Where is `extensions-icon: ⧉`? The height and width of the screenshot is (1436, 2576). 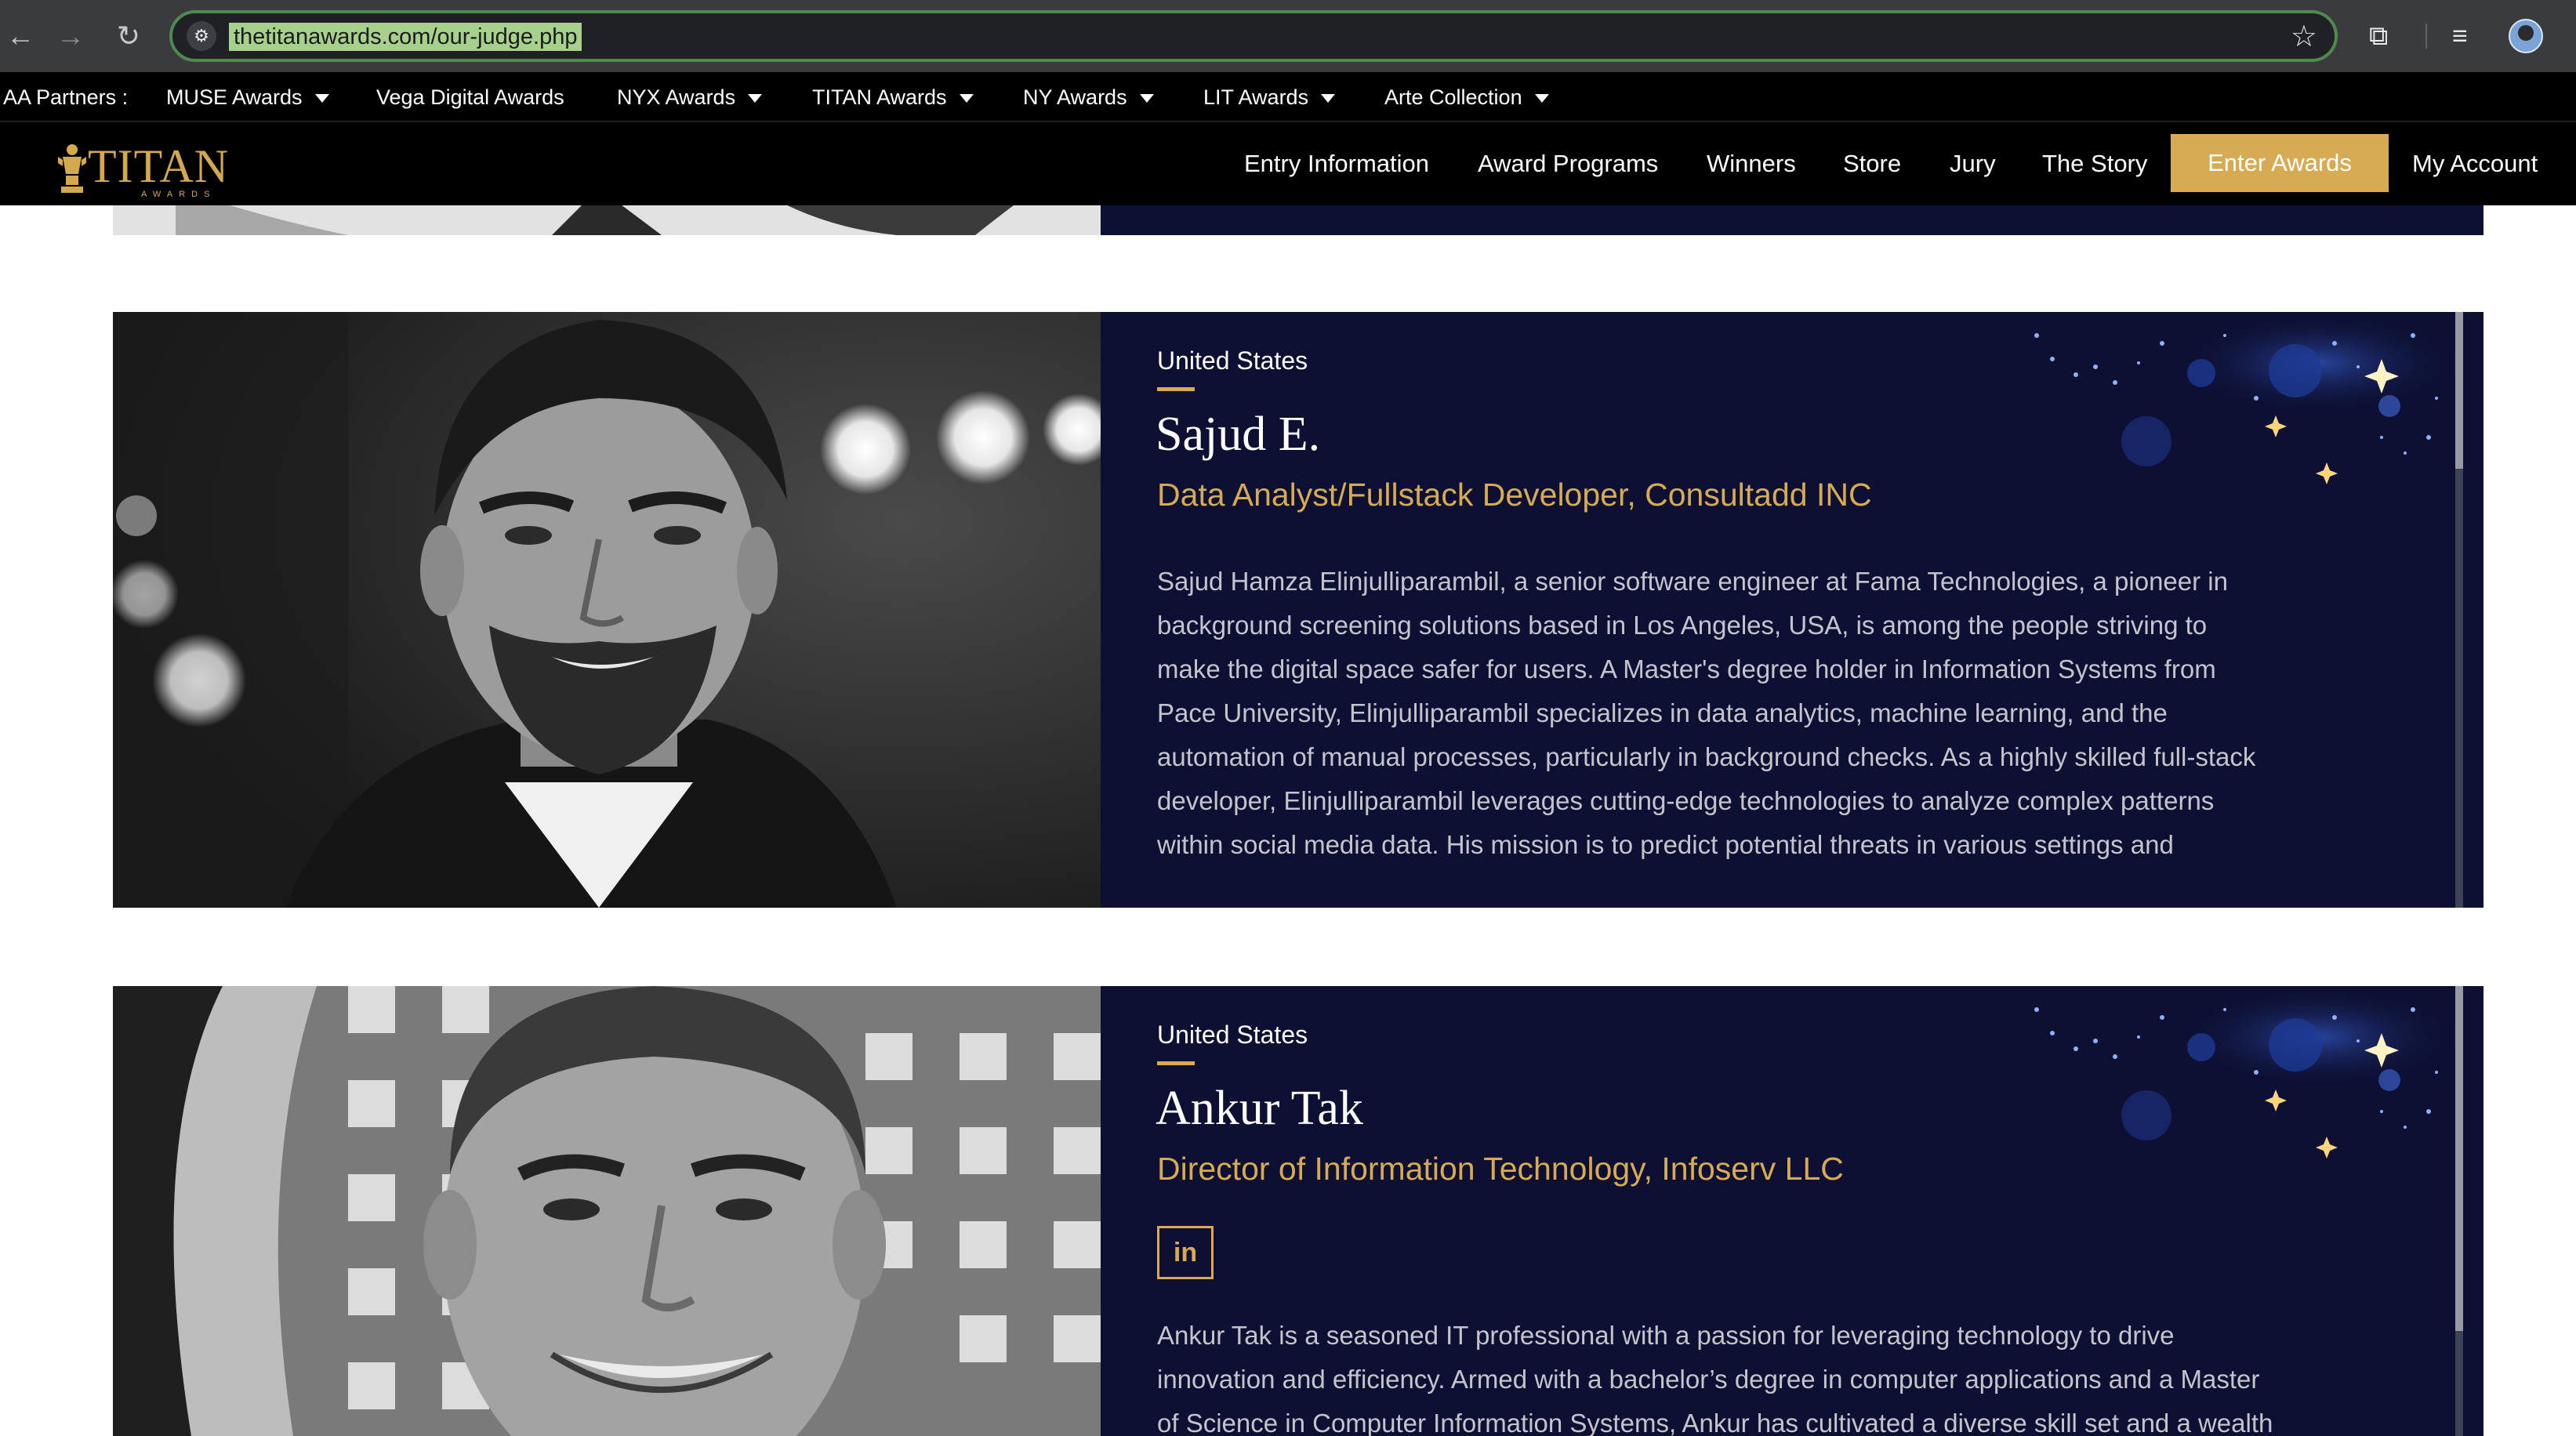
extensions-icon: ⧉ is located at coordinates (2379, 36).